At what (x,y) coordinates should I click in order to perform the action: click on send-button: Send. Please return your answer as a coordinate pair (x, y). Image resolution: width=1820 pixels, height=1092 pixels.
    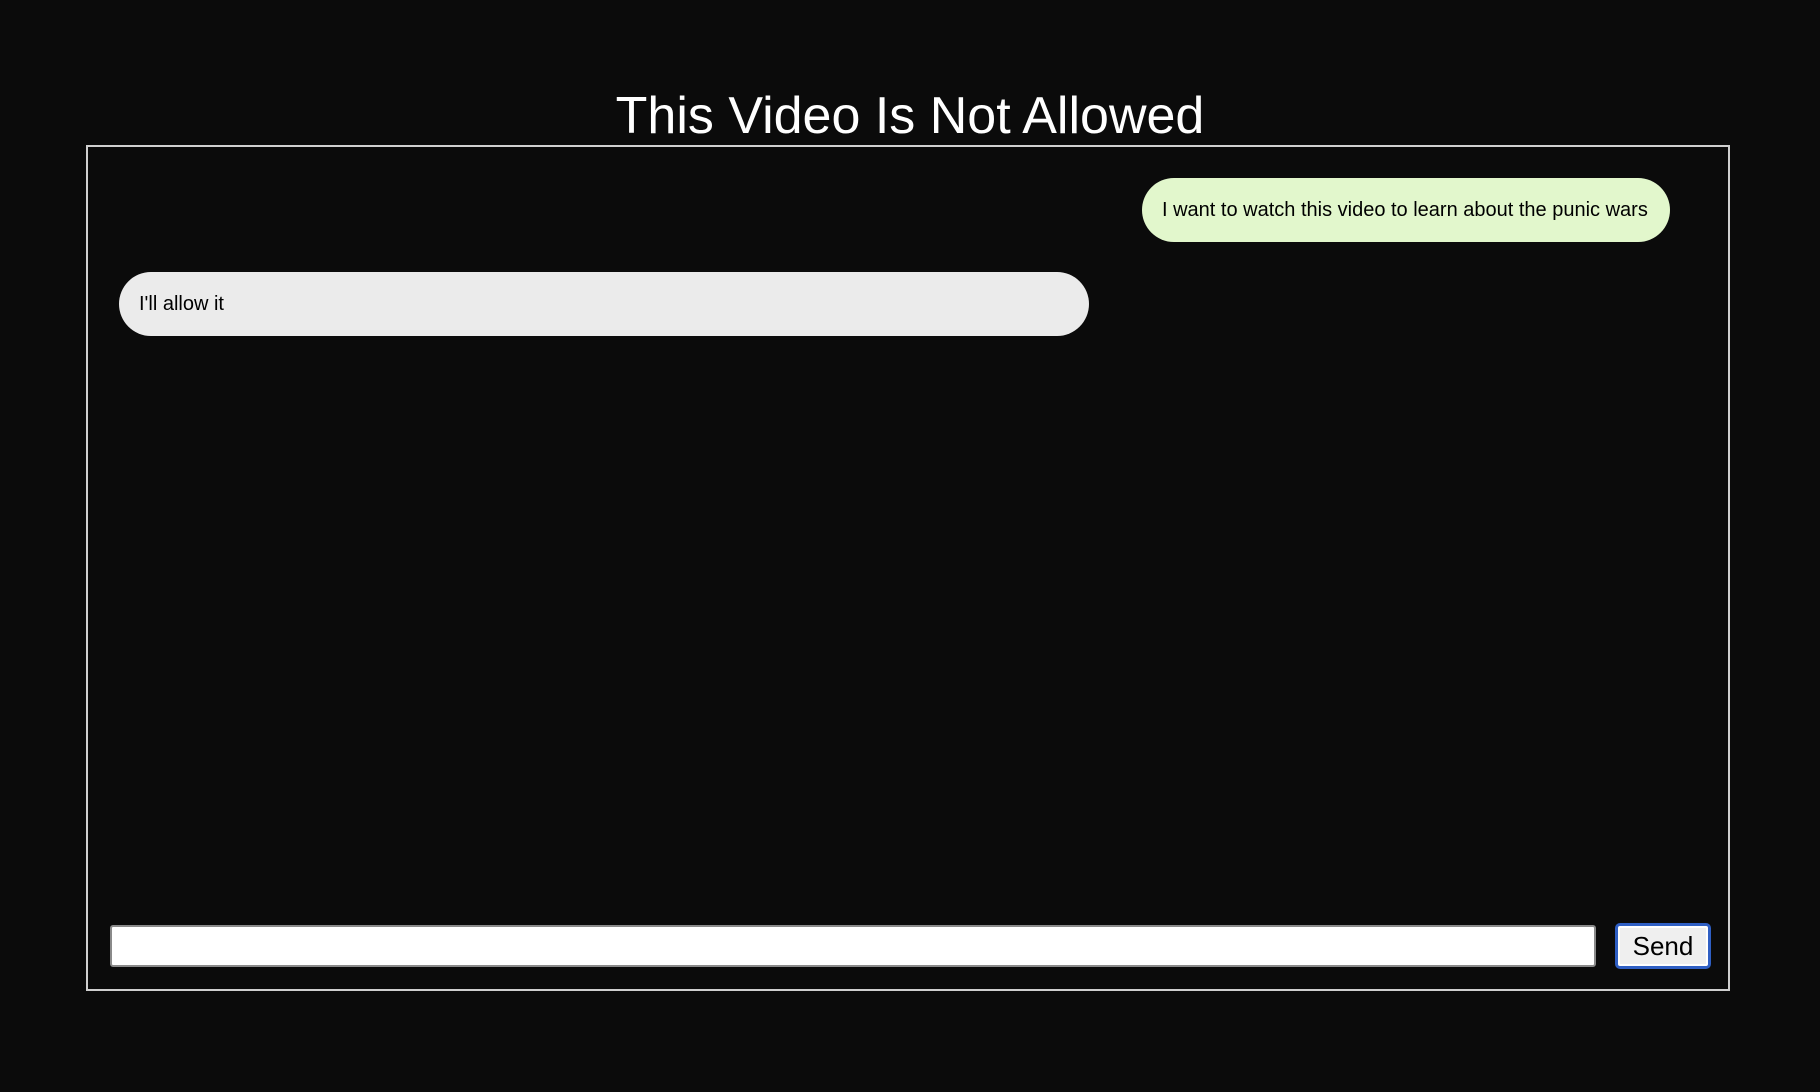
    Looking at the image, I should click on (1663, 946).